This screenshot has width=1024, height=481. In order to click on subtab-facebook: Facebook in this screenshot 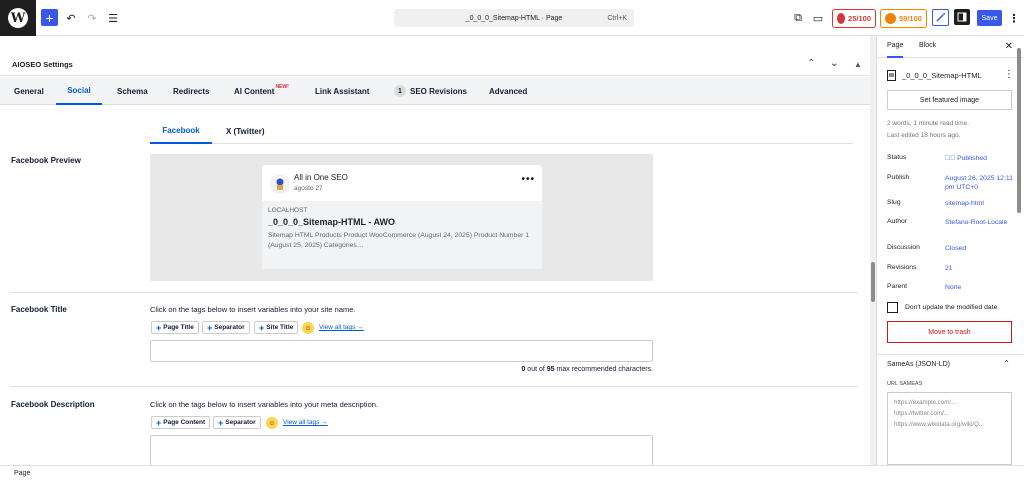, I will do `click(181, 131)`.